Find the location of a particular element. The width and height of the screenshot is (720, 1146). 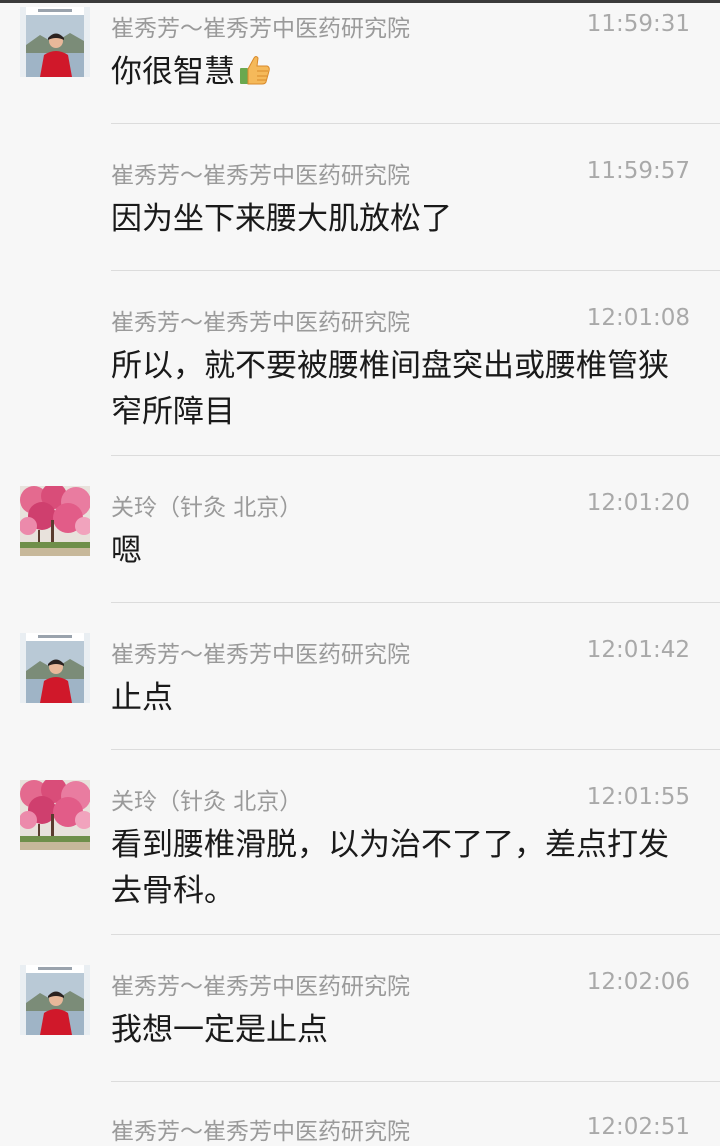

message-time: 12:01:20 is located at coordinates (638, 503).